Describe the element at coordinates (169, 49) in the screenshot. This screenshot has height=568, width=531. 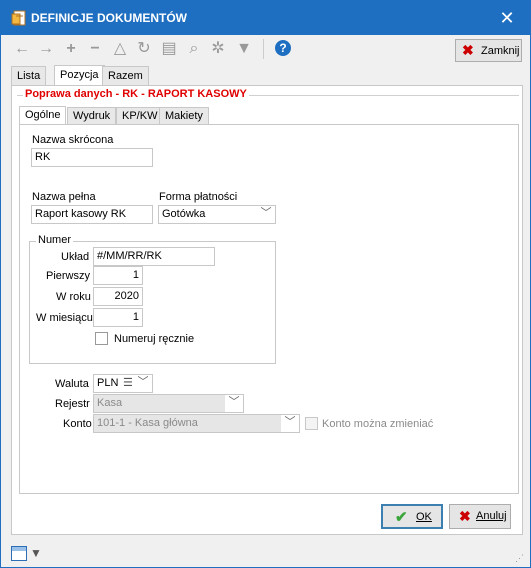
I see `print-icon: ▤` at that location.